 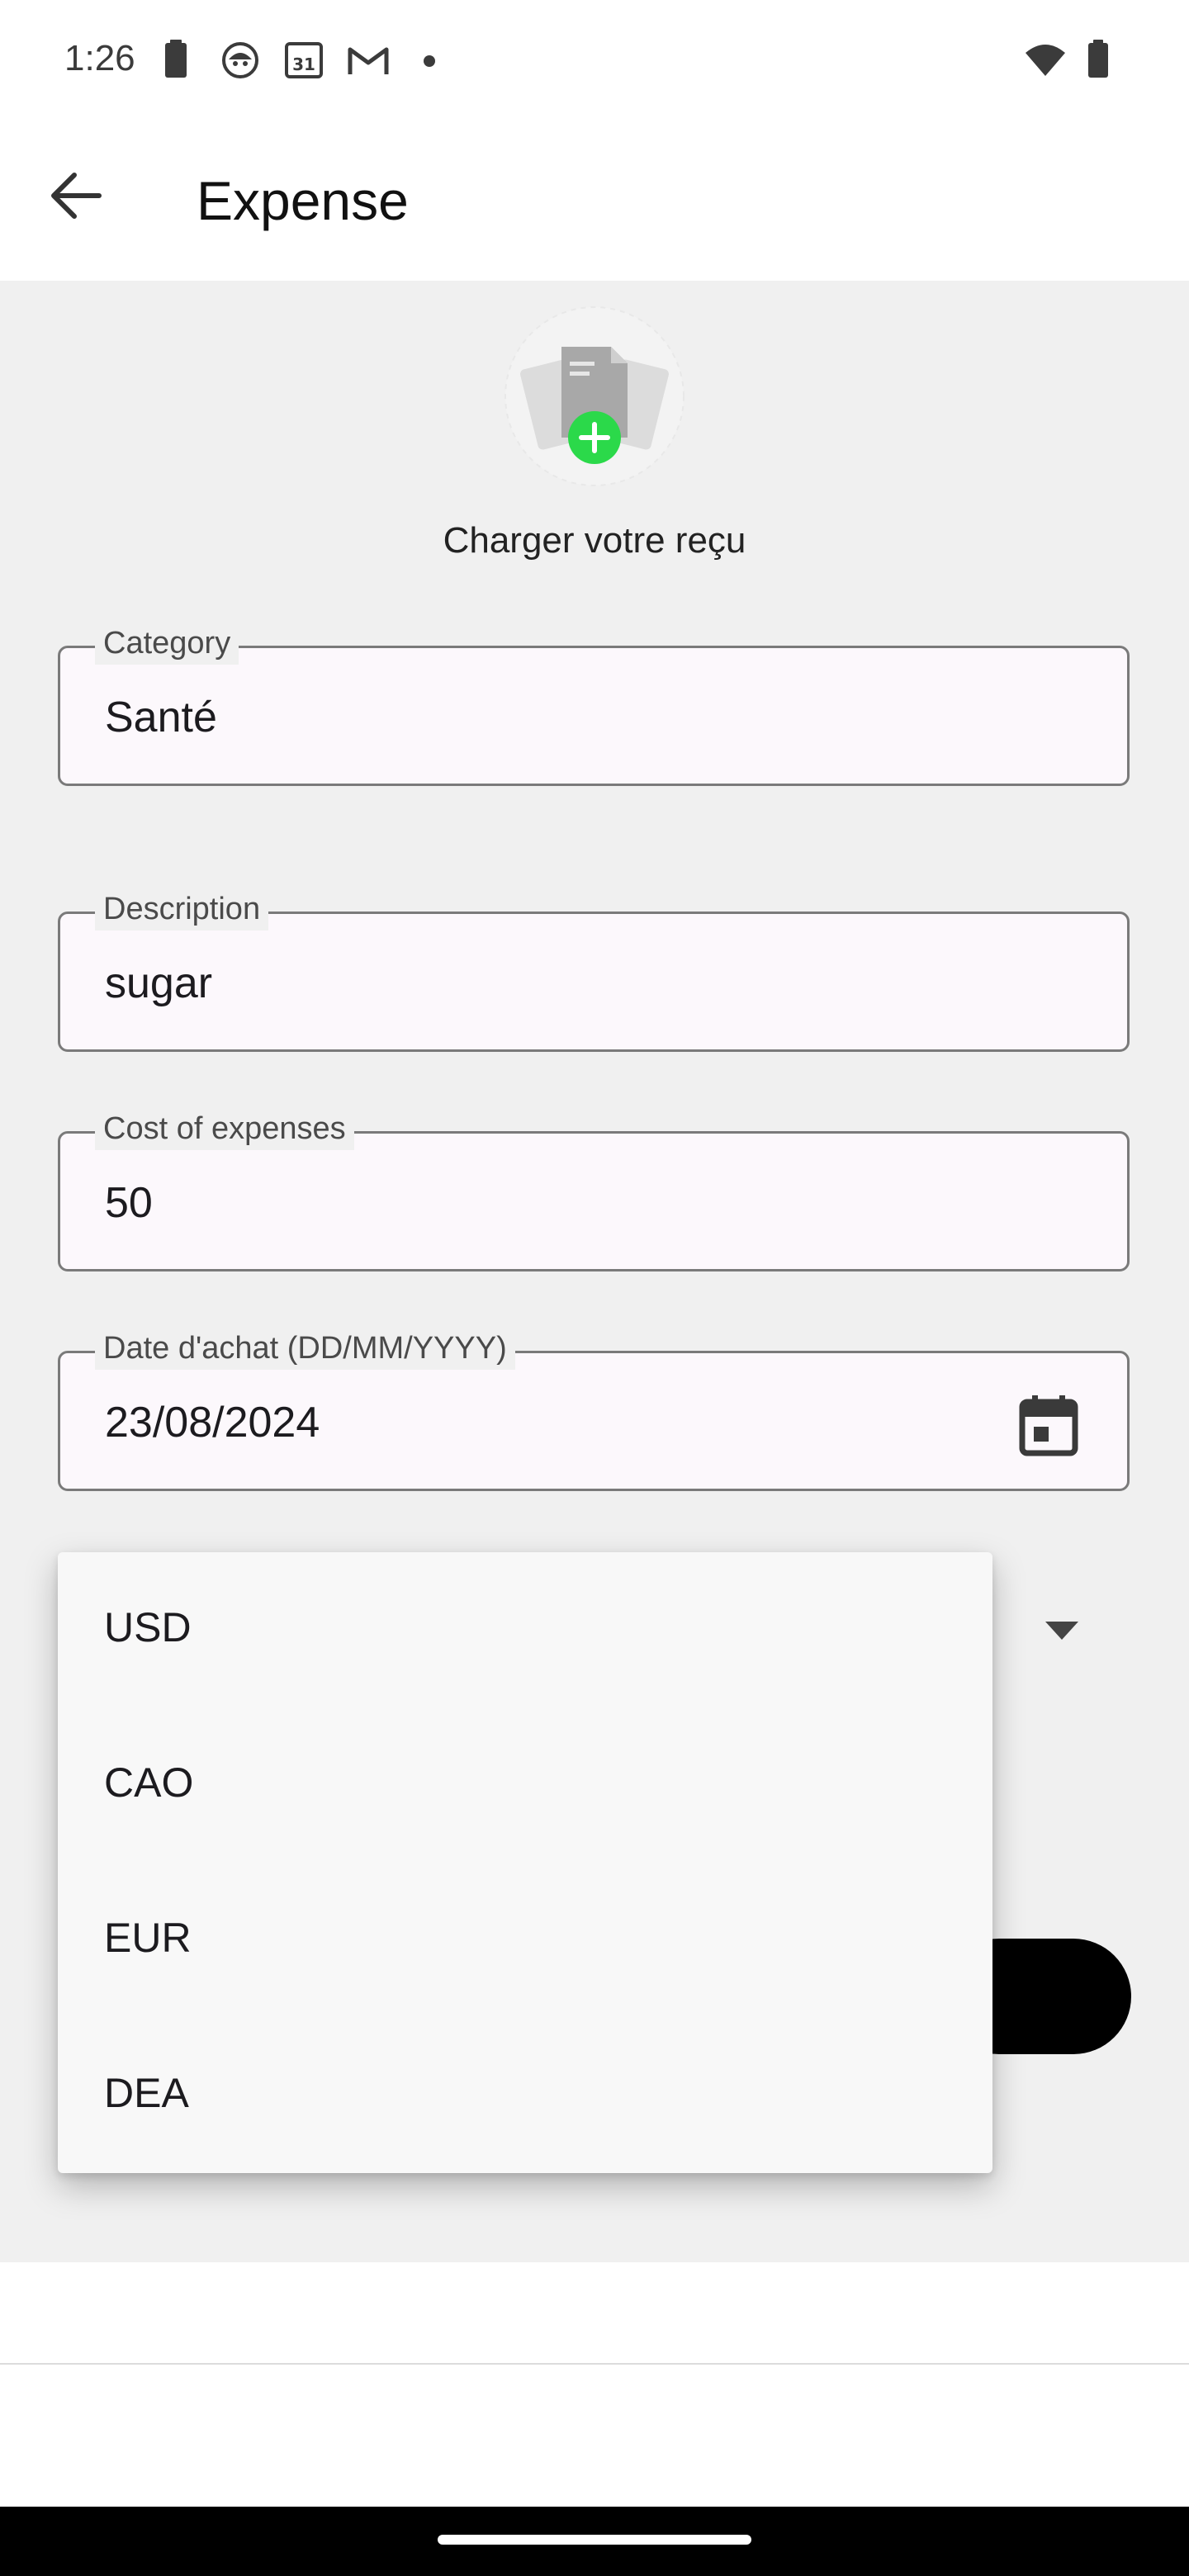 What do you see at coordinates (182, 909) in the screenshot?
I see `description-label: Description` at bounding box center [182, 909].